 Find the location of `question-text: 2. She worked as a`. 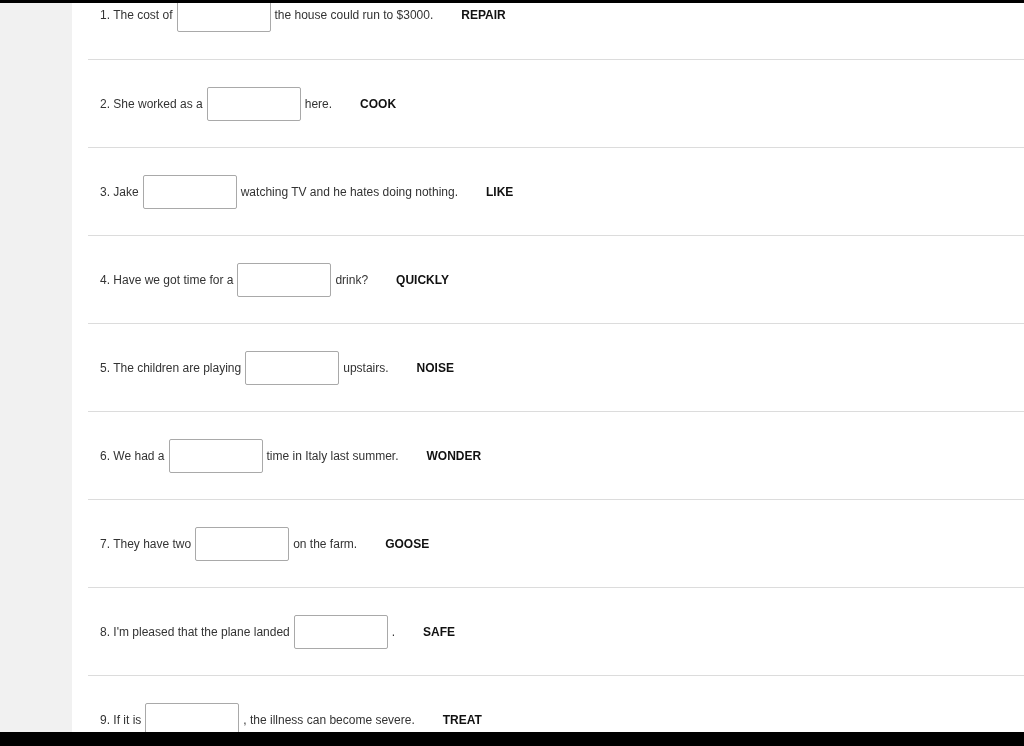

question-text: 2. She worked as a is located at coordinates (151, 103).